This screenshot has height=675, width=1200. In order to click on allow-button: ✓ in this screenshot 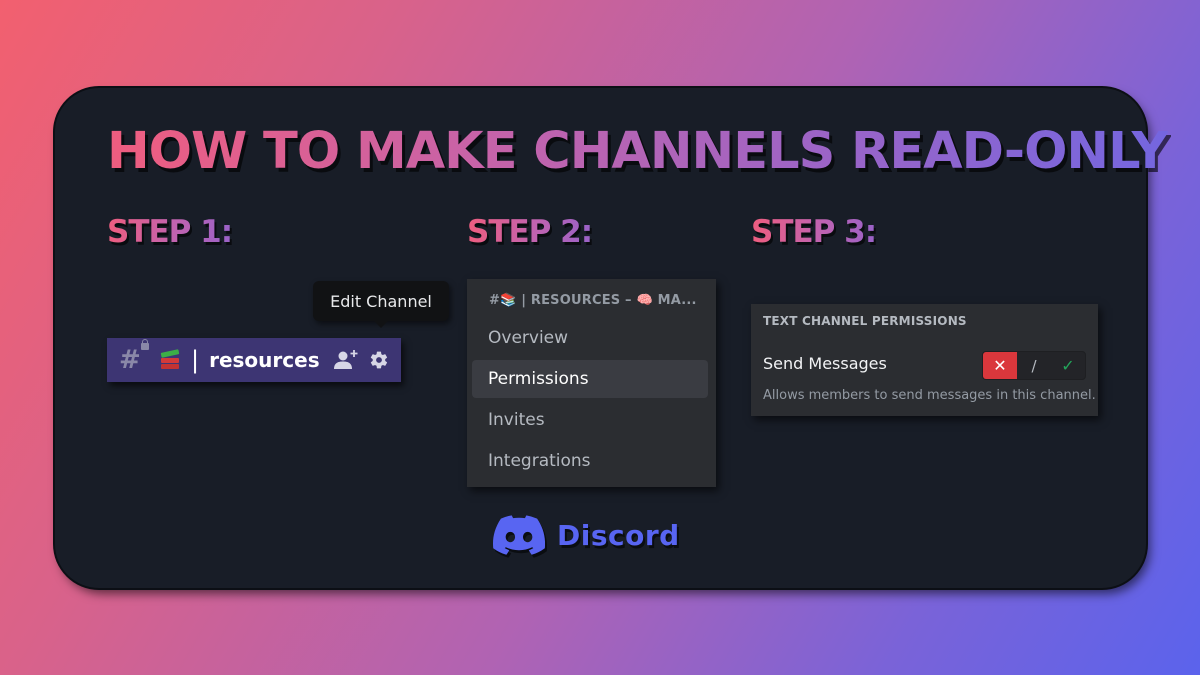, I will do `click(1068, 365)`.